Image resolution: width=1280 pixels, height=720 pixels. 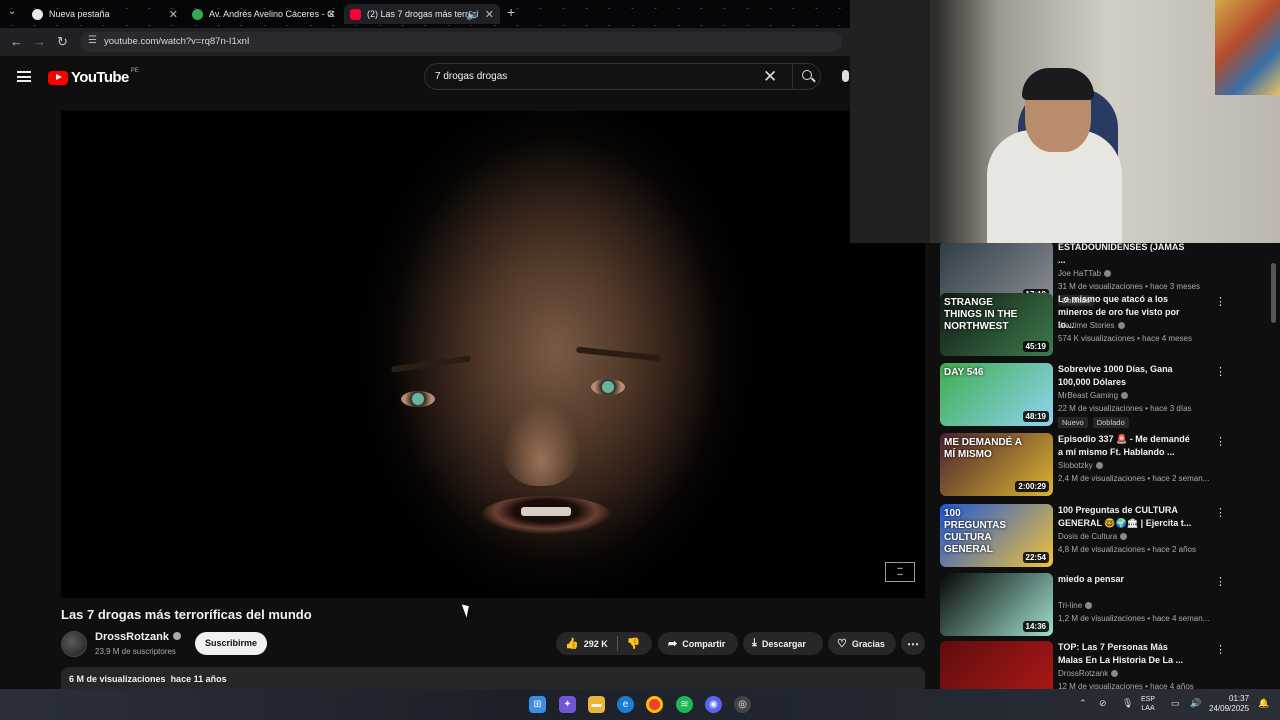 What do you see at coordinates (1035, 346) in the screenshot?
I see `video-duration: 45:19` at bounding box center [1035, 346].